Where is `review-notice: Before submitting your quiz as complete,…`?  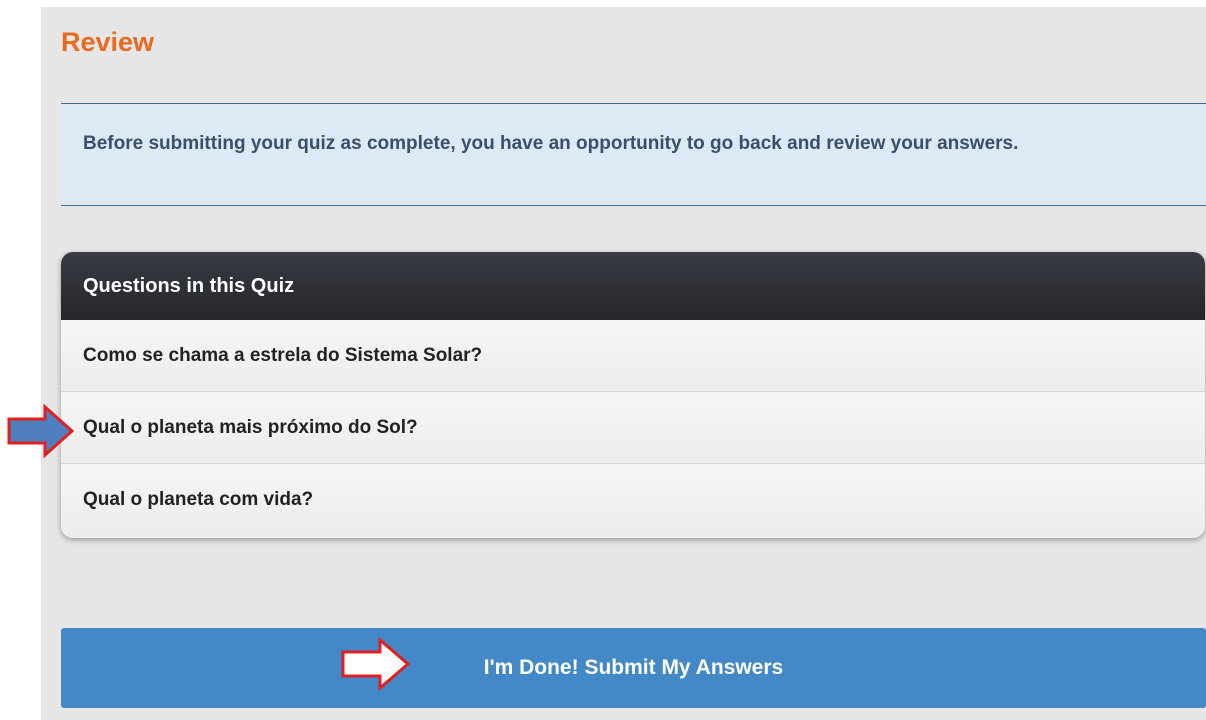 review-notice: Before submitting your quiz as complete,… is located at coordinates (633, 154).